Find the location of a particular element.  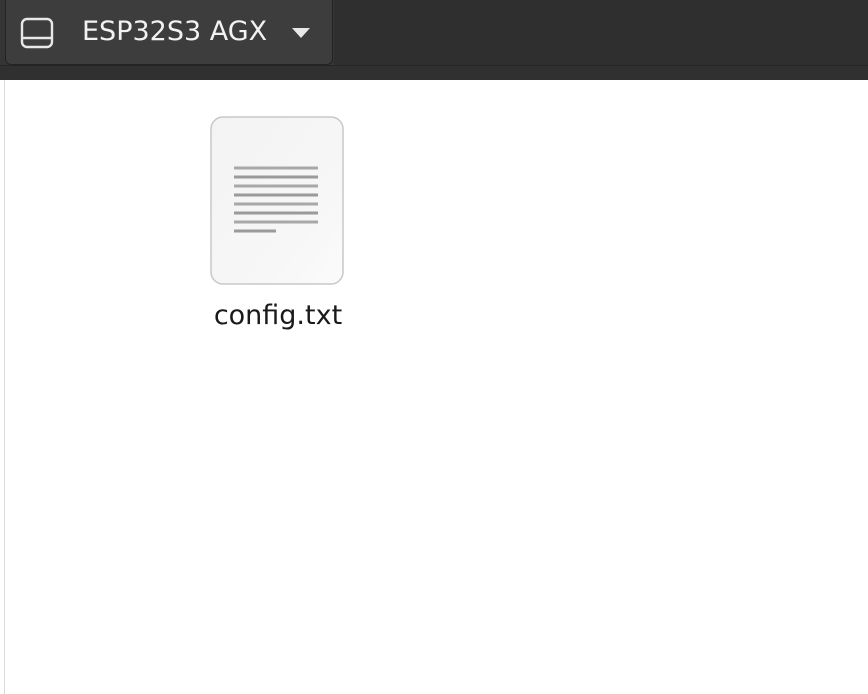

chevron-down-icon is located at coordinates (301, 33).